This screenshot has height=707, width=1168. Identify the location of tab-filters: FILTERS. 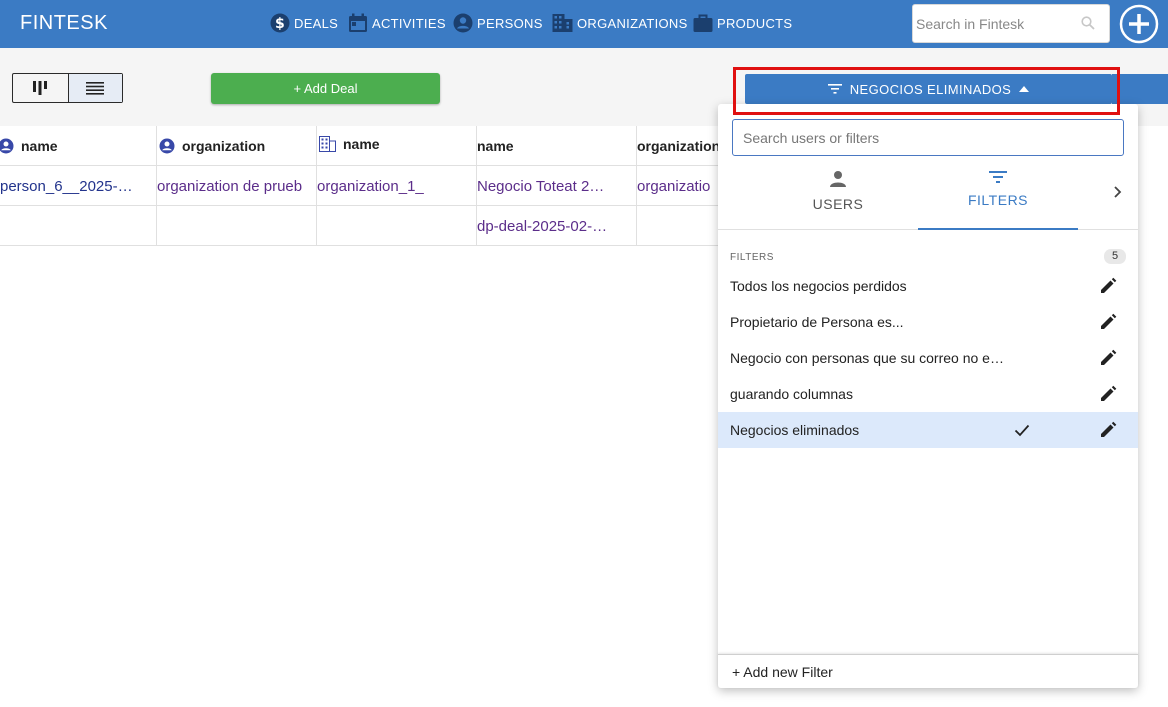
(998, 197).